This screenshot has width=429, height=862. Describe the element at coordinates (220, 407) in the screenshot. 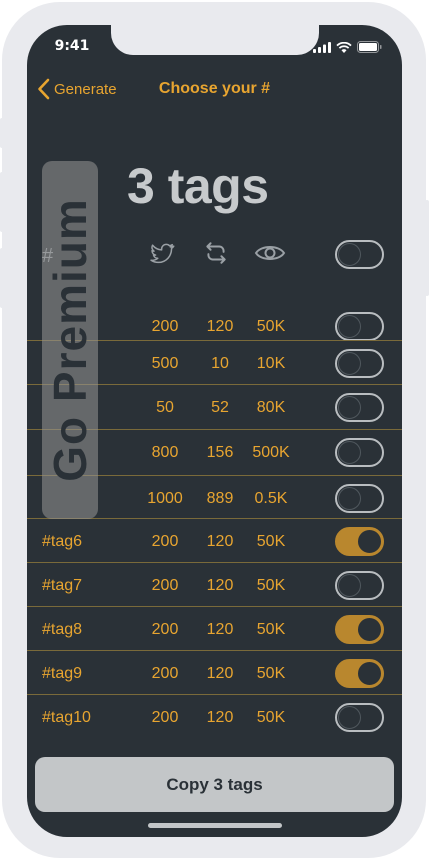

I see `retweets-count: 52` at that location.